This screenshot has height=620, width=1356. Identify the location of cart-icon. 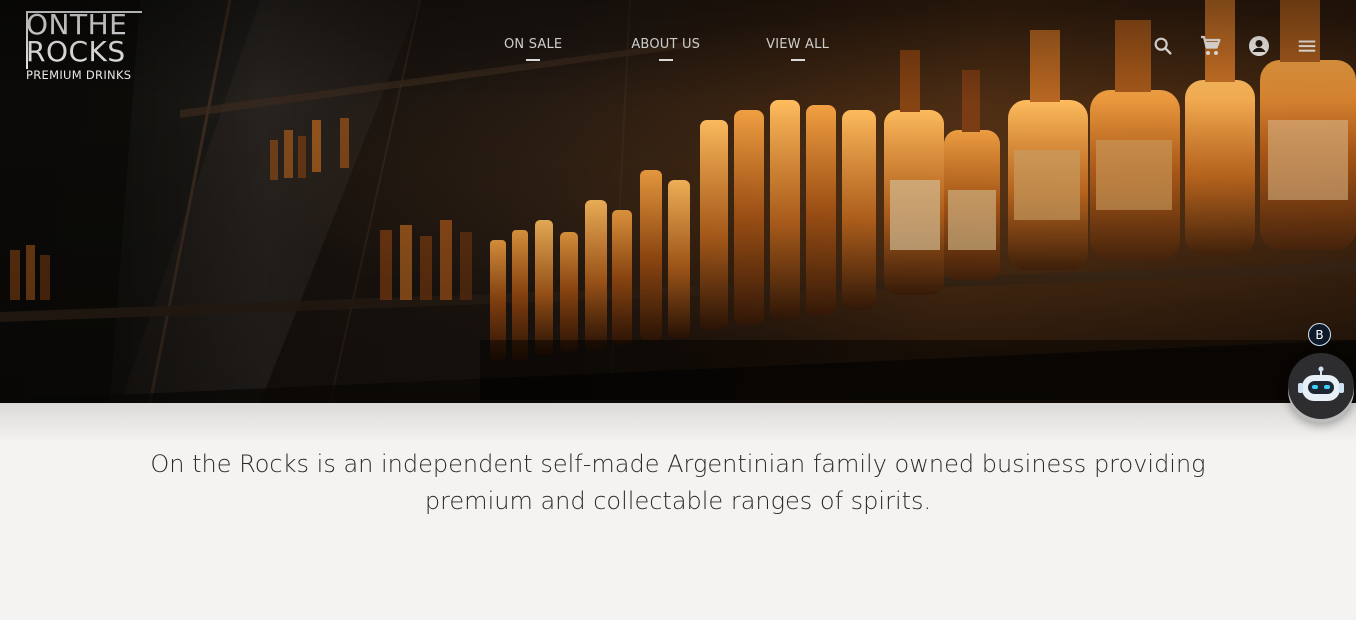
(1211, 46).